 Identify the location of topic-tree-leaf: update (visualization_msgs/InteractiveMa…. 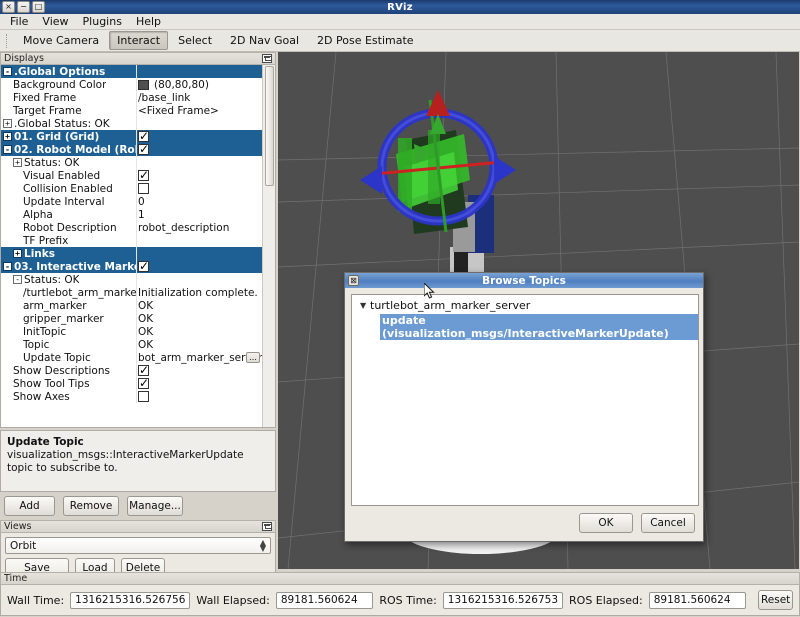
(539, 327).